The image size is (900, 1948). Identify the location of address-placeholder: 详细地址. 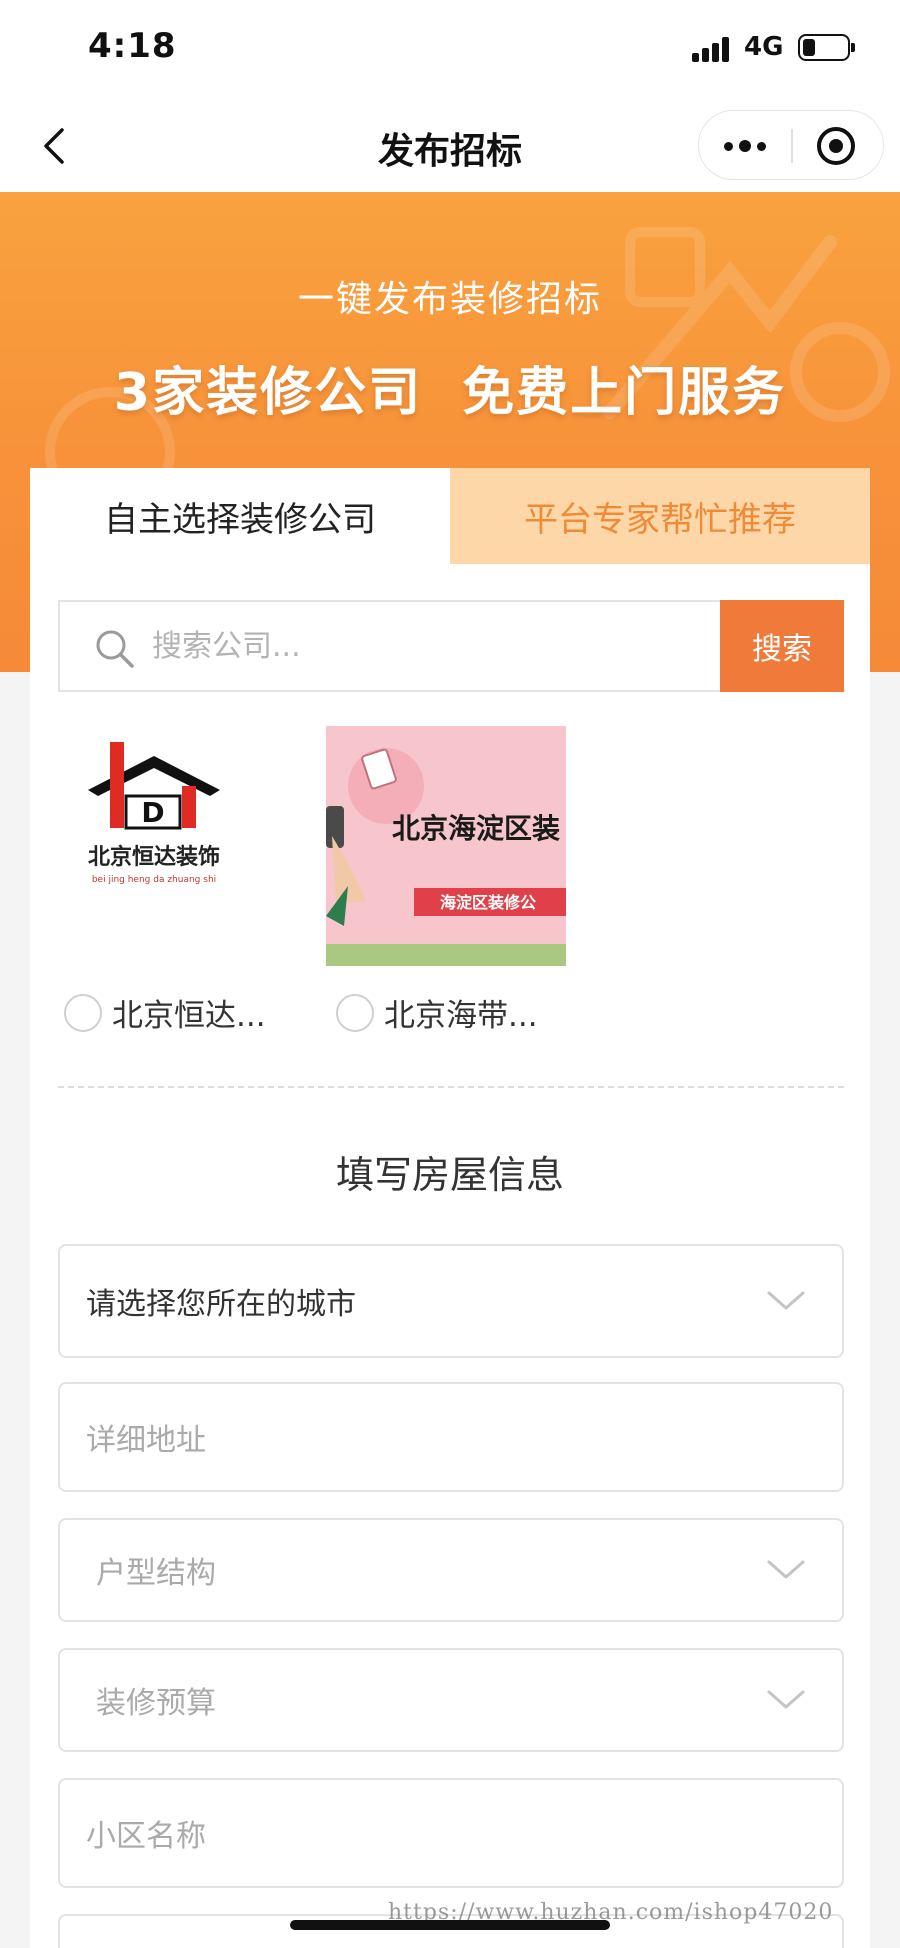
(146, 1440).